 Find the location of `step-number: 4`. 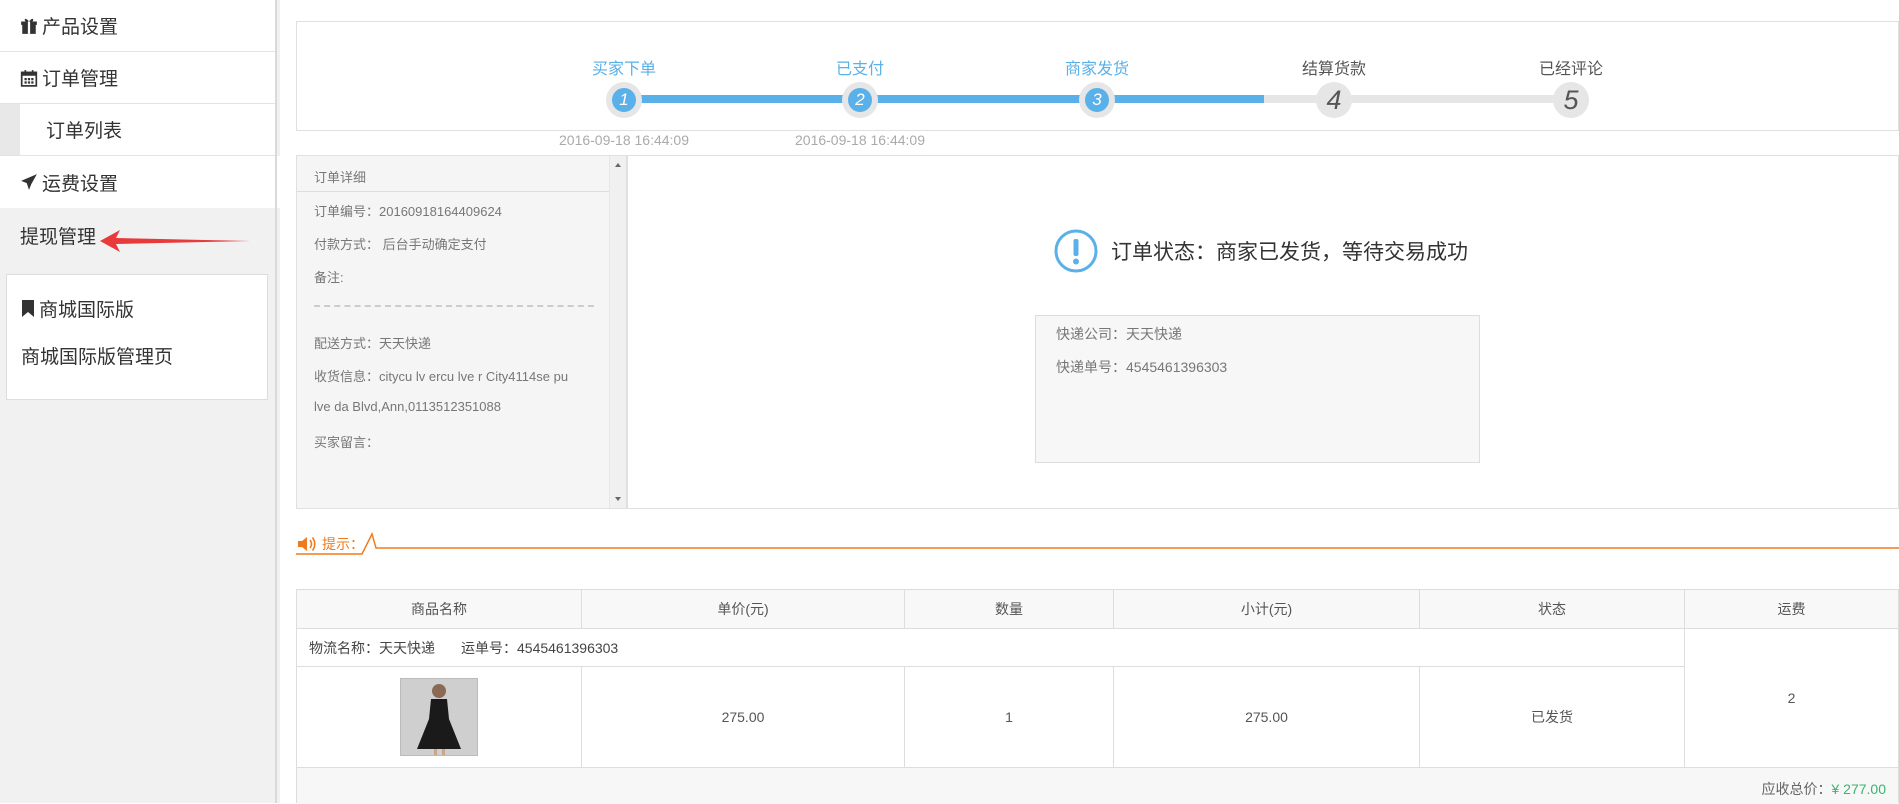

step-number: 4 is located at coordinates (1334, 99).